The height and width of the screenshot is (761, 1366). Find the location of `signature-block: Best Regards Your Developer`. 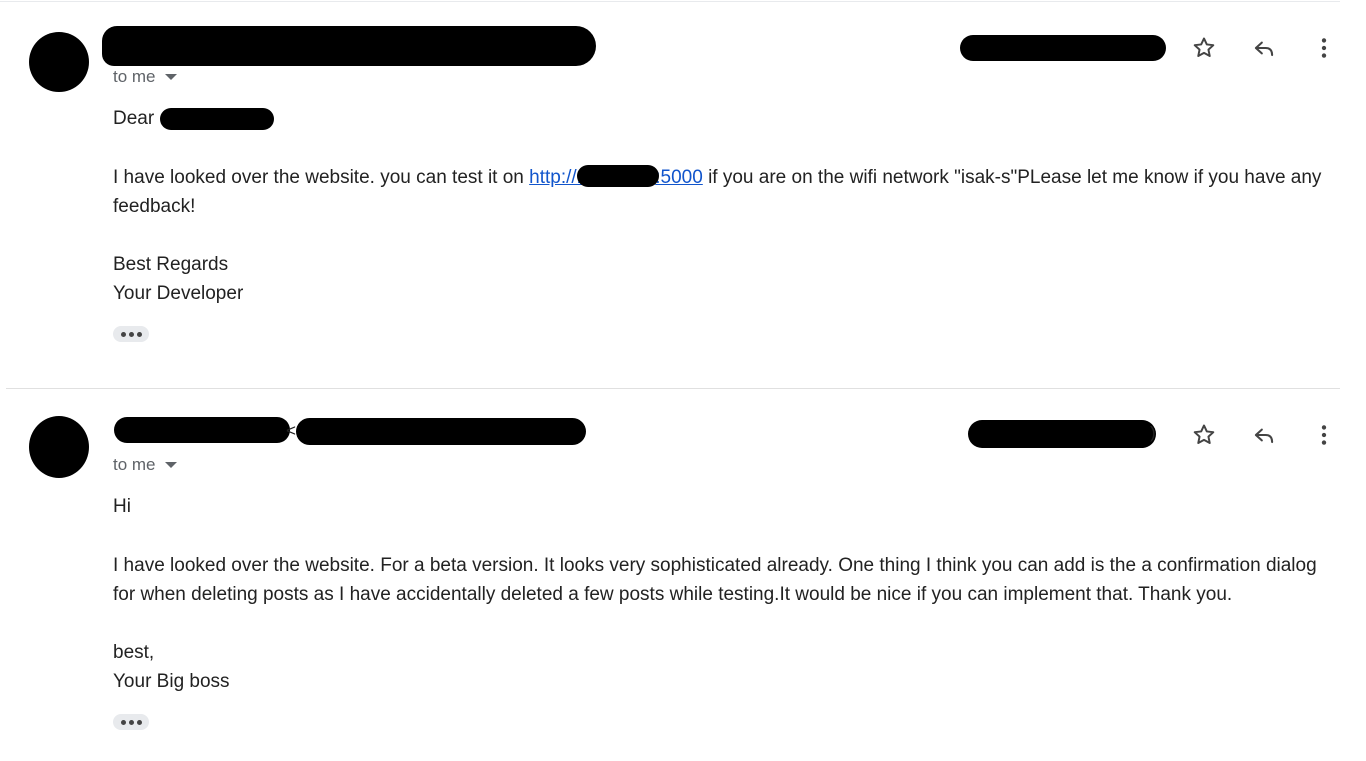

signature-block: Best Regards Your Developer is located at coordinates (728, 279).